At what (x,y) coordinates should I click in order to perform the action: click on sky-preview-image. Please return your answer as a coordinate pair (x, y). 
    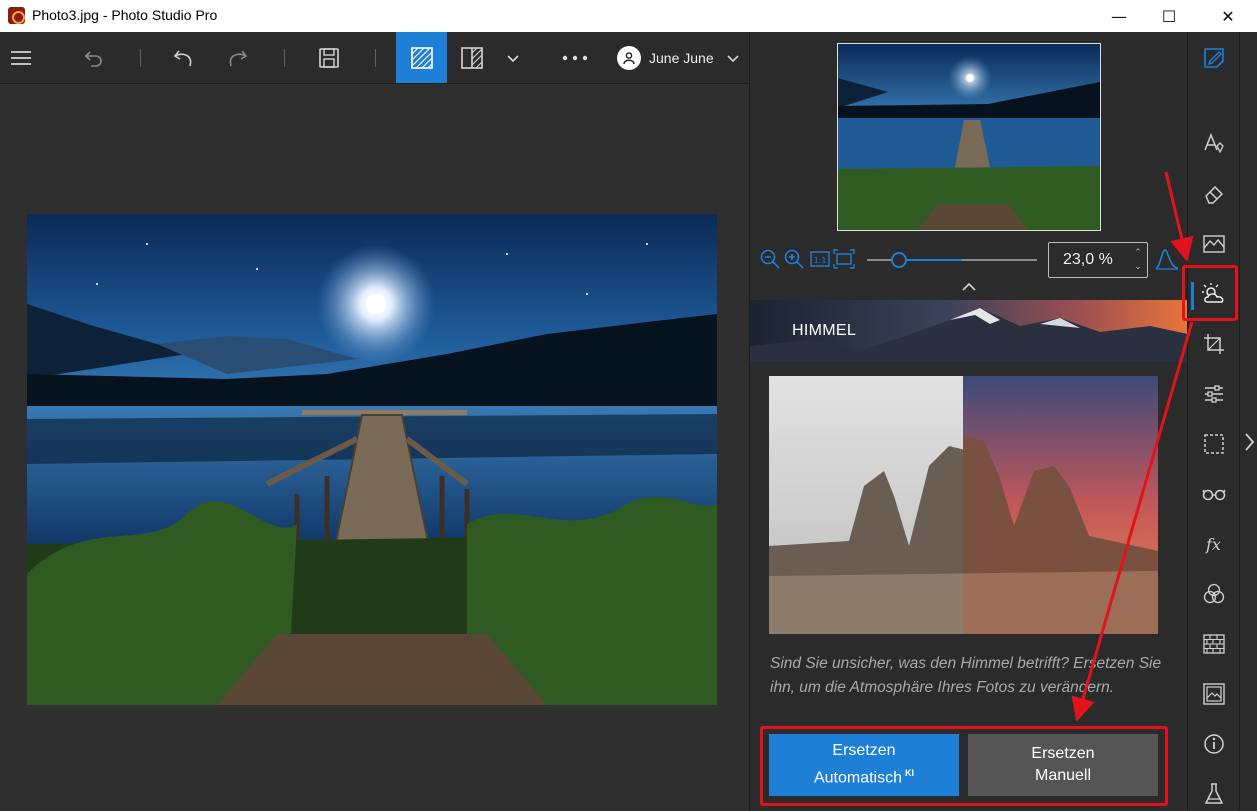
    Looking at the image, I should click on (963, 505).